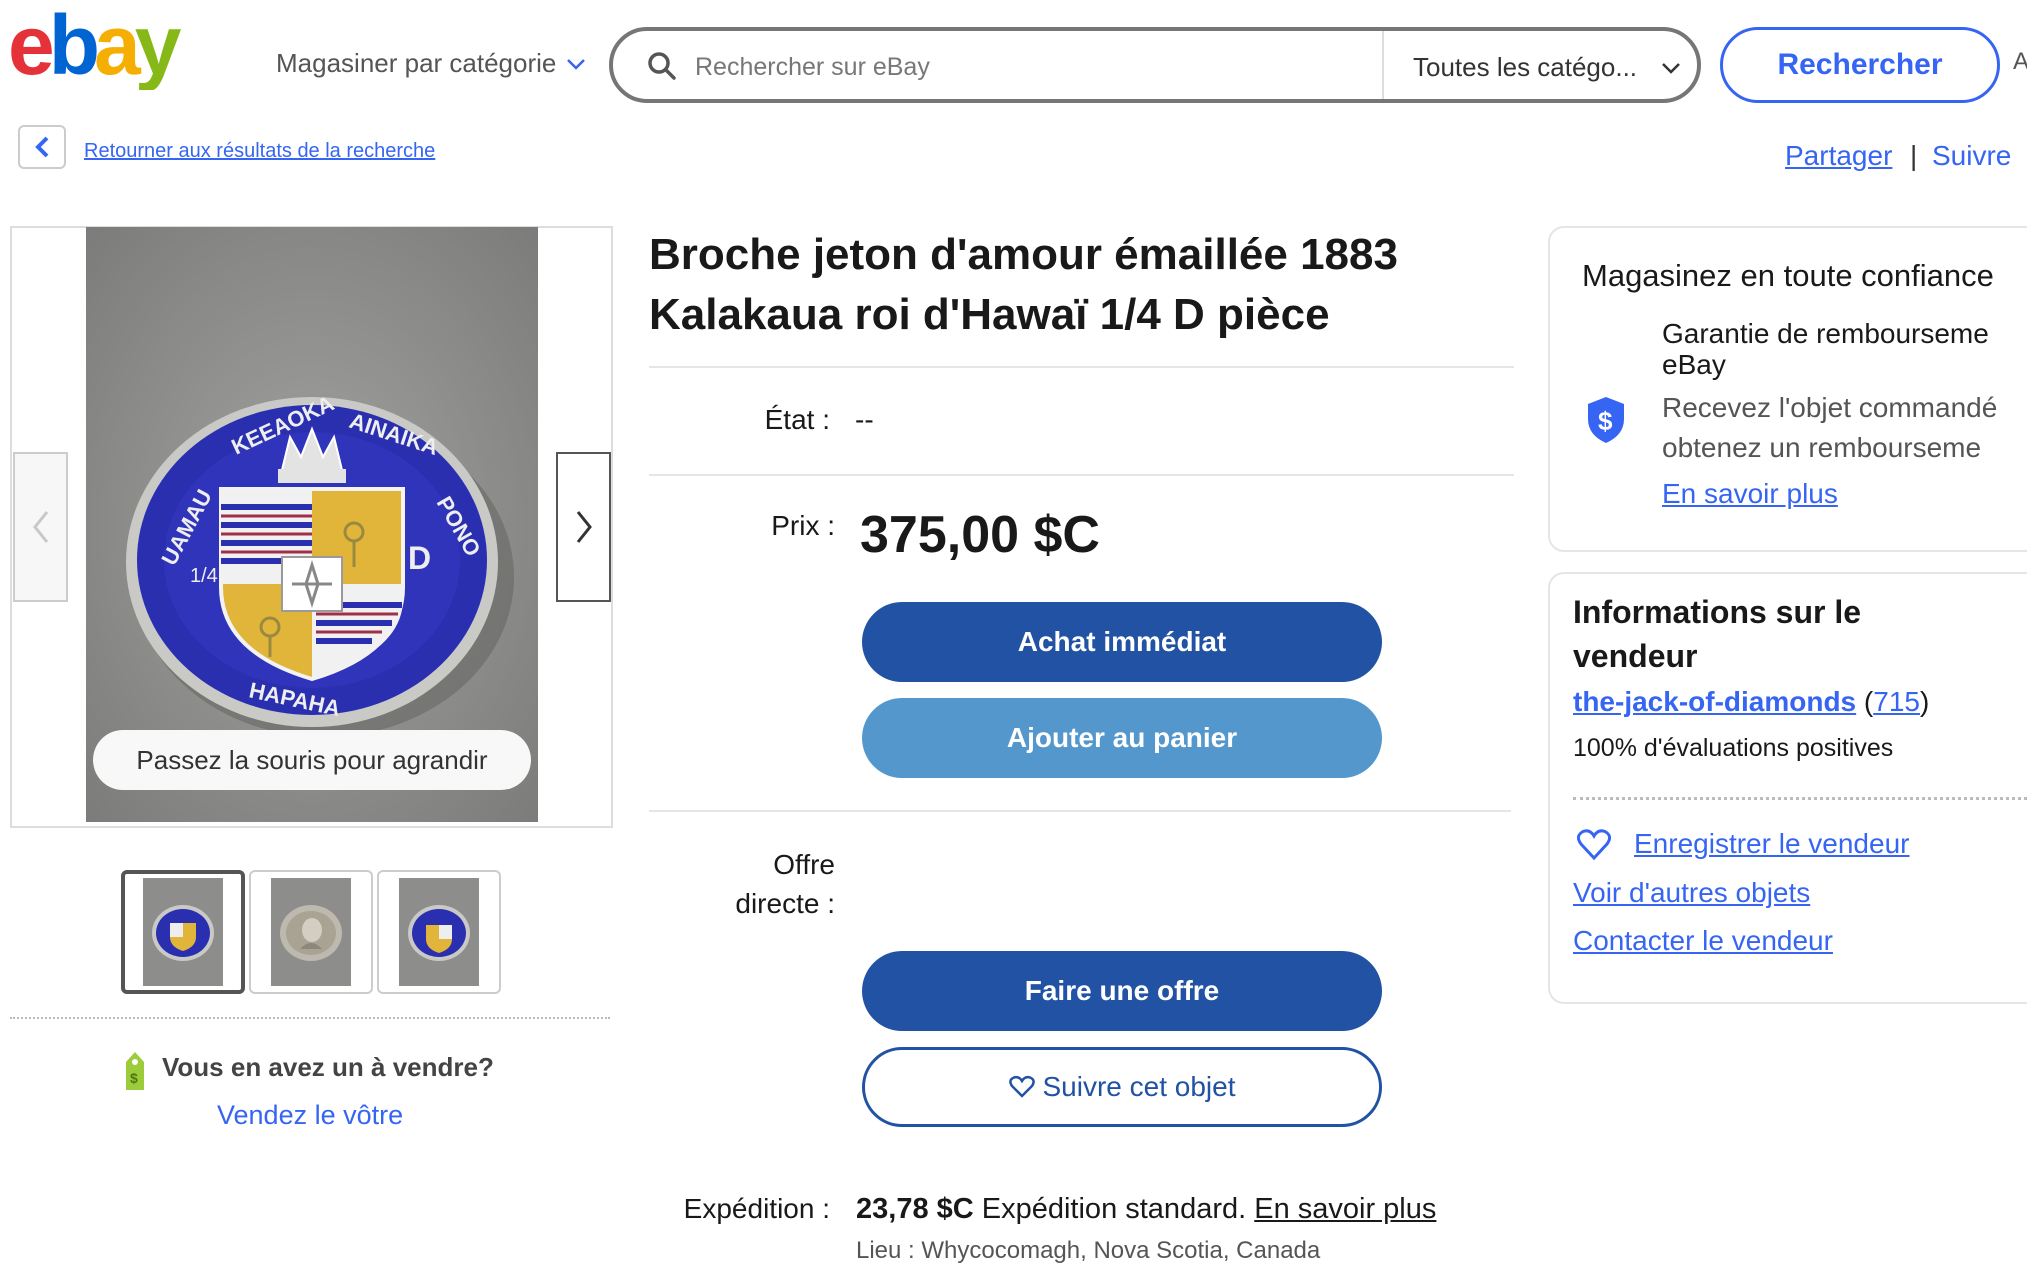  I want to click on svg-text: 1/4, so click(204, 576).